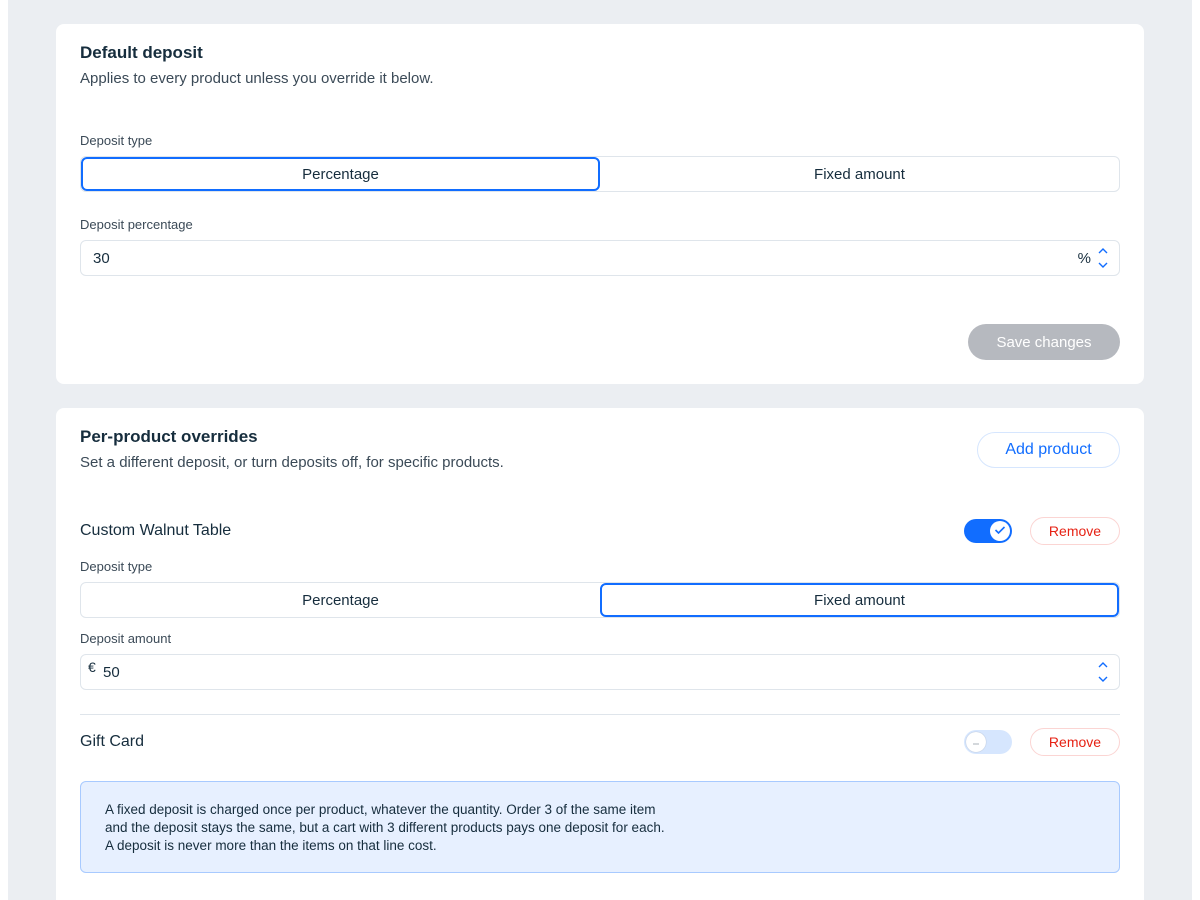 The height and width of the screenshot is (900, 1200). Describe the element at coordinates (600, 714) in the screenshot. I see `product-divider` at that location.